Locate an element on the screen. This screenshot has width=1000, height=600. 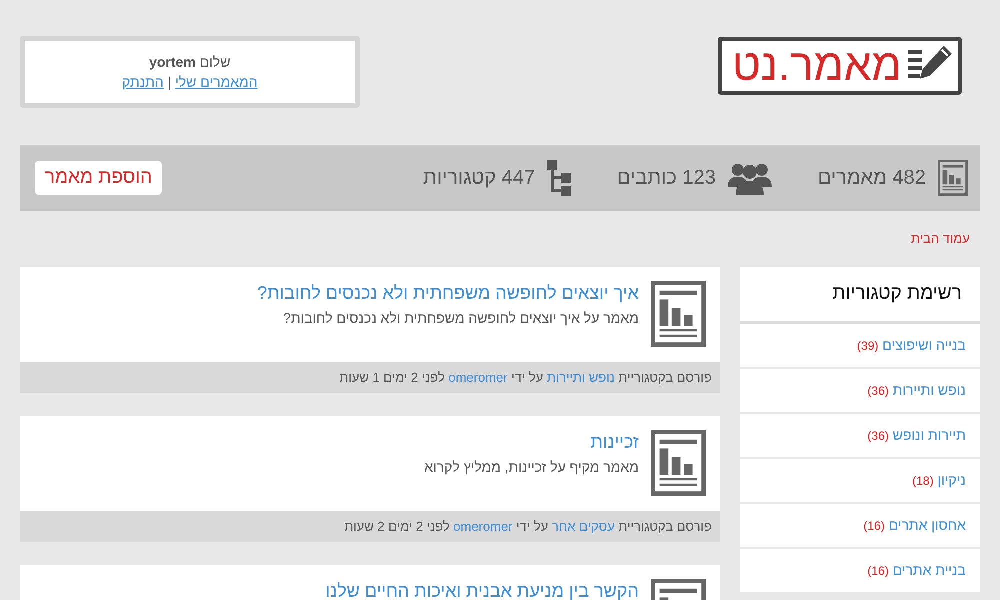
category-link: עסקים אחר is located at coordinates (583, 526).